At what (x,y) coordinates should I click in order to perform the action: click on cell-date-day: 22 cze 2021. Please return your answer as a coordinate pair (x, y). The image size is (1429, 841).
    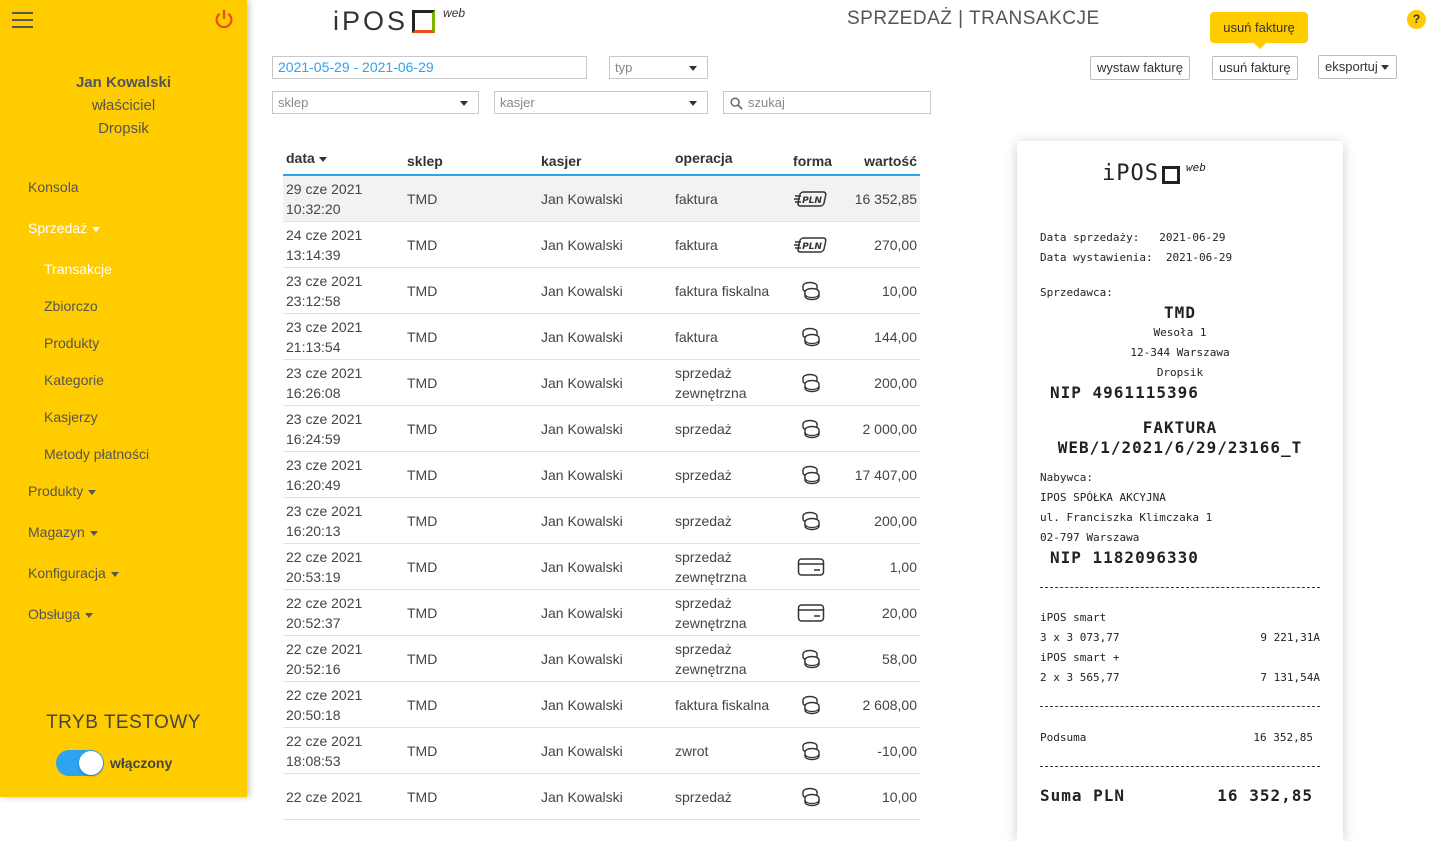
    Looking at the image, I should click on (324, 556).